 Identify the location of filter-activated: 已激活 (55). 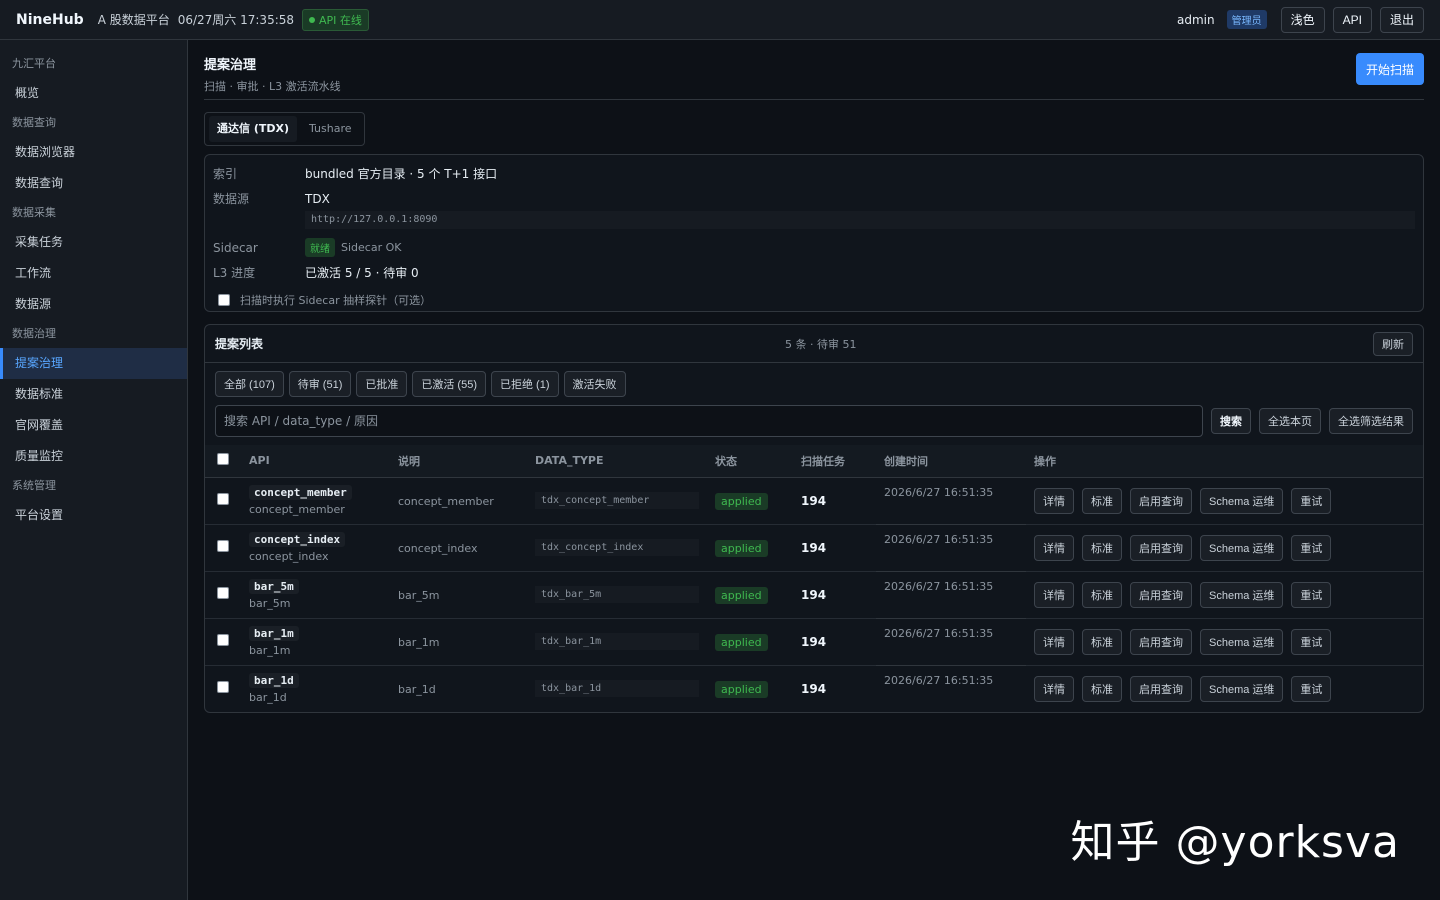
(449, 384).